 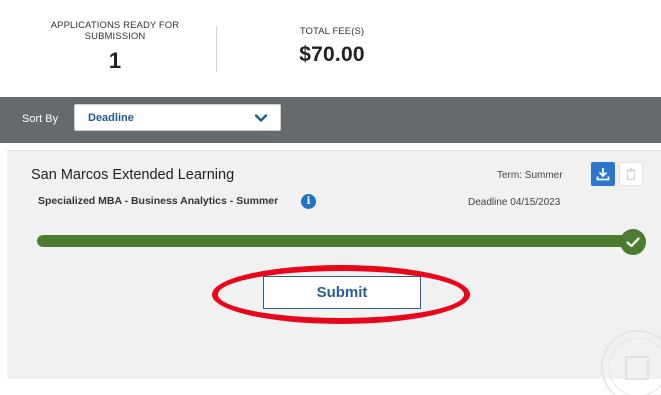 What do you see at coordinates (115, 60) in the screenshot?
I see `ready-count: 1` at bounding box center [115, 60].